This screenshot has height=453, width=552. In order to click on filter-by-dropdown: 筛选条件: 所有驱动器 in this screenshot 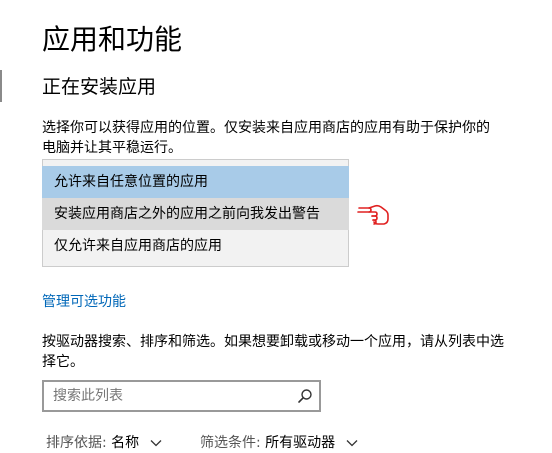, I will do `click(279, 443)`.